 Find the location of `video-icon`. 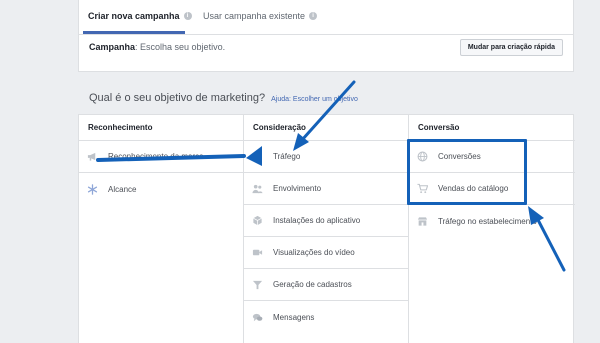

video-icon is located at coordinates (257, 252).